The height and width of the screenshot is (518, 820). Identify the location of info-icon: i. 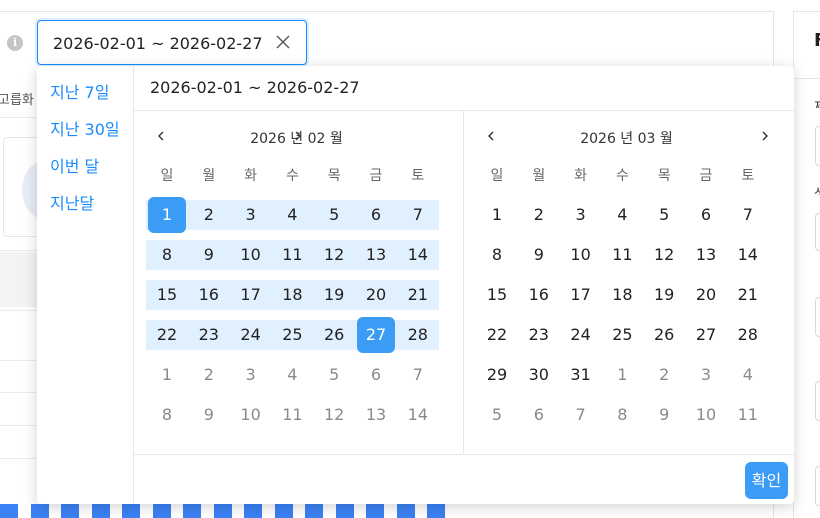
(15, 43).